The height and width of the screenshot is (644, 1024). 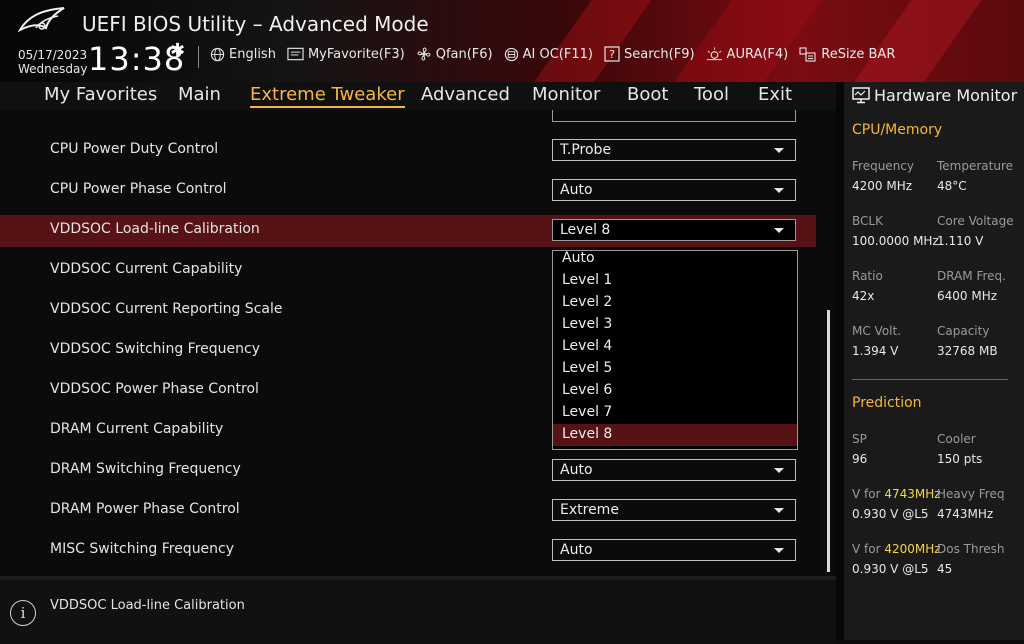 What do you see at coordinates (675, 325) in the screenshot?
I see `dropdown-option: Level 3` at bounding box center [675, 325].